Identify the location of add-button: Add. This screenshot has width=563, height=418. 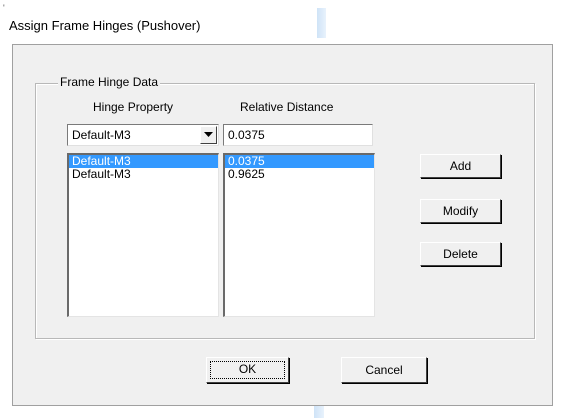
(460, 166).